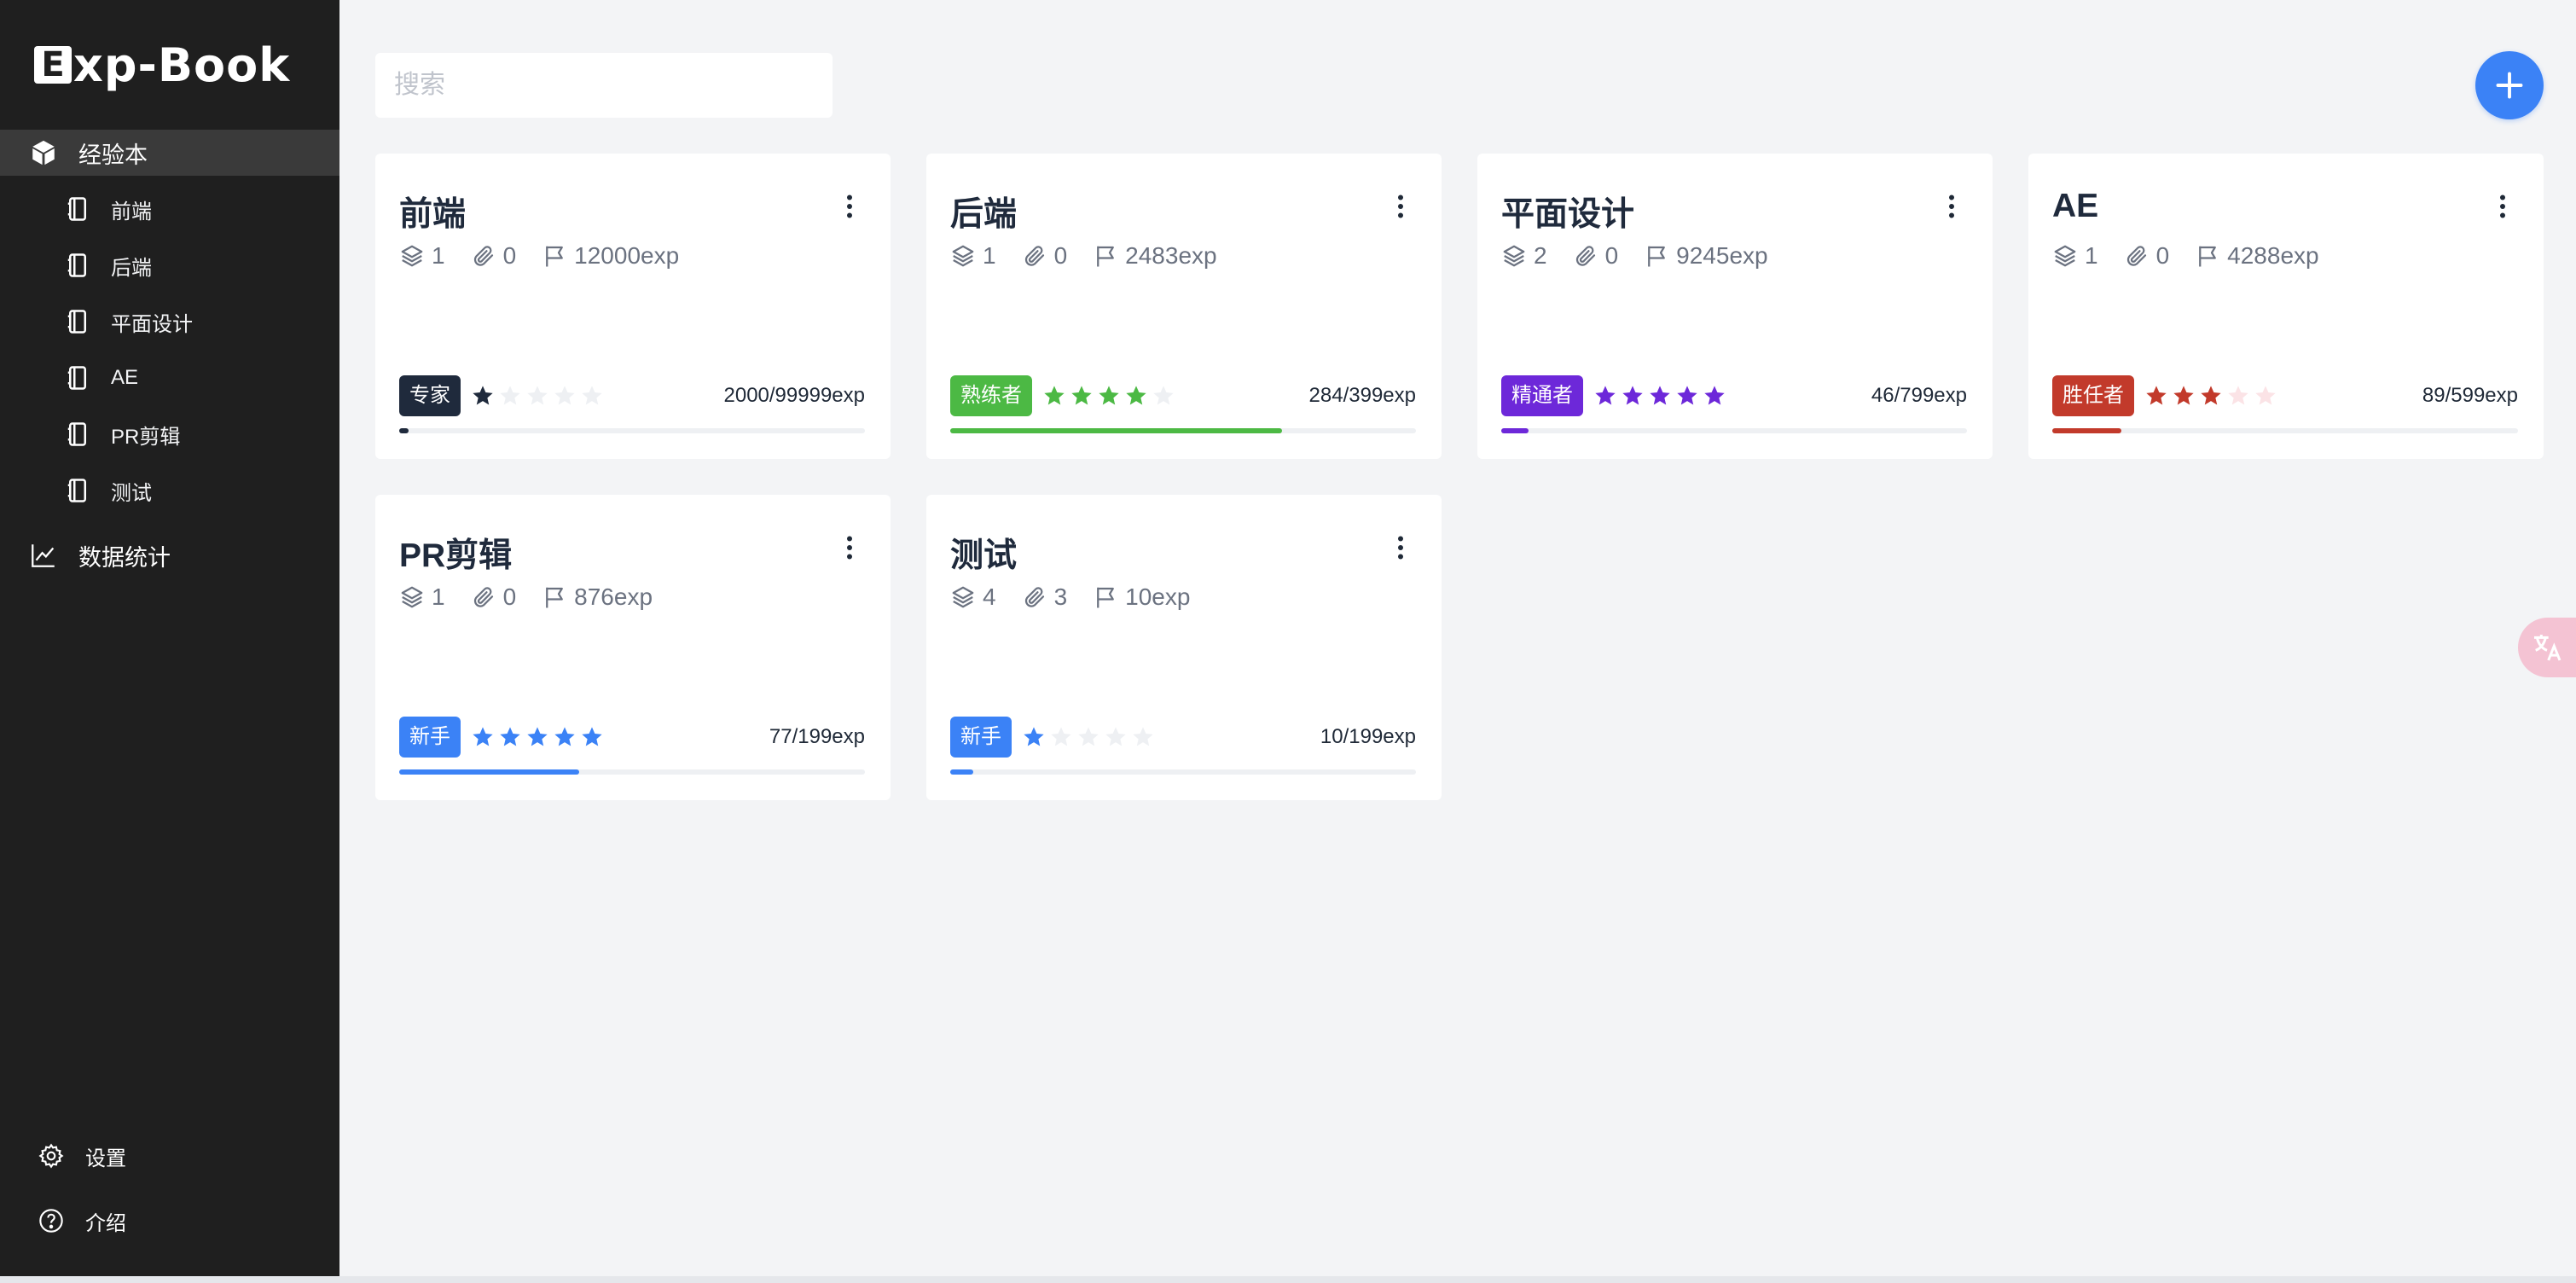 The image size is (2576, 1283). What do you see at coordinates (1184, 306) in the screenshot?
I see `book-card: 后端 1 0 2483exp 熟练者 284/399exp` at bounding box center [1184, 306].